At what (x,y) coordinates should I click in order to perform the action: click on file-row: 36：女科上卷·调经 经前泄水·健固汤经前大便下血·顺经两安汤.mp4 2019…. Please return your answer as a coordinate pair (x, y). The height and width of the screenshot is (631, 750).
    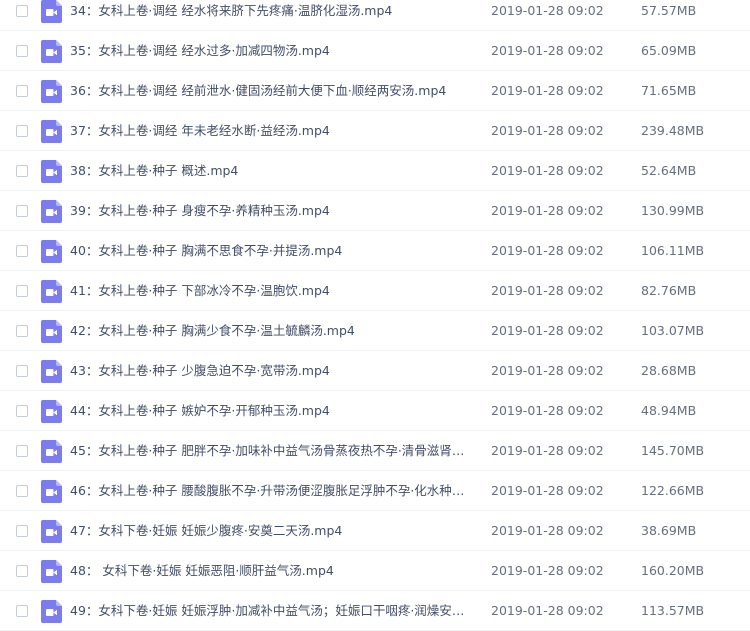
    Looking at the image, I should click on (375, 91).